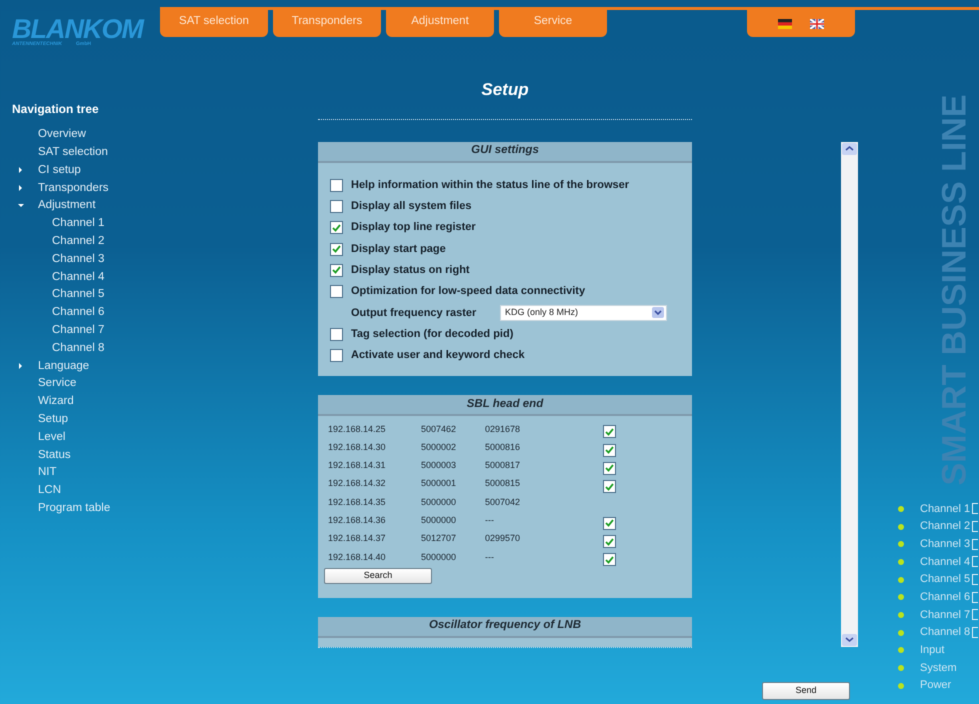 This screenshot has width=979, height=704. Describe the element at coordinates (357, 539) in the screenshot. I see `table-cell-text: 192.168.14.37` at that location.